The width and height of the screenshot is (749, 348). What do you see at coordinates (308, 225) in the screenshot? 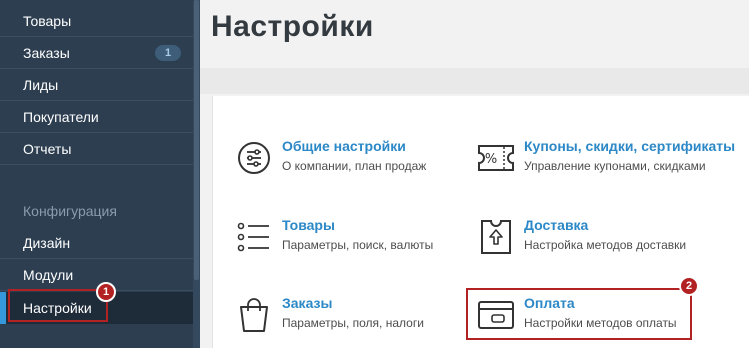
I see `setting-title: Товары` at bounding box center [308, 225].